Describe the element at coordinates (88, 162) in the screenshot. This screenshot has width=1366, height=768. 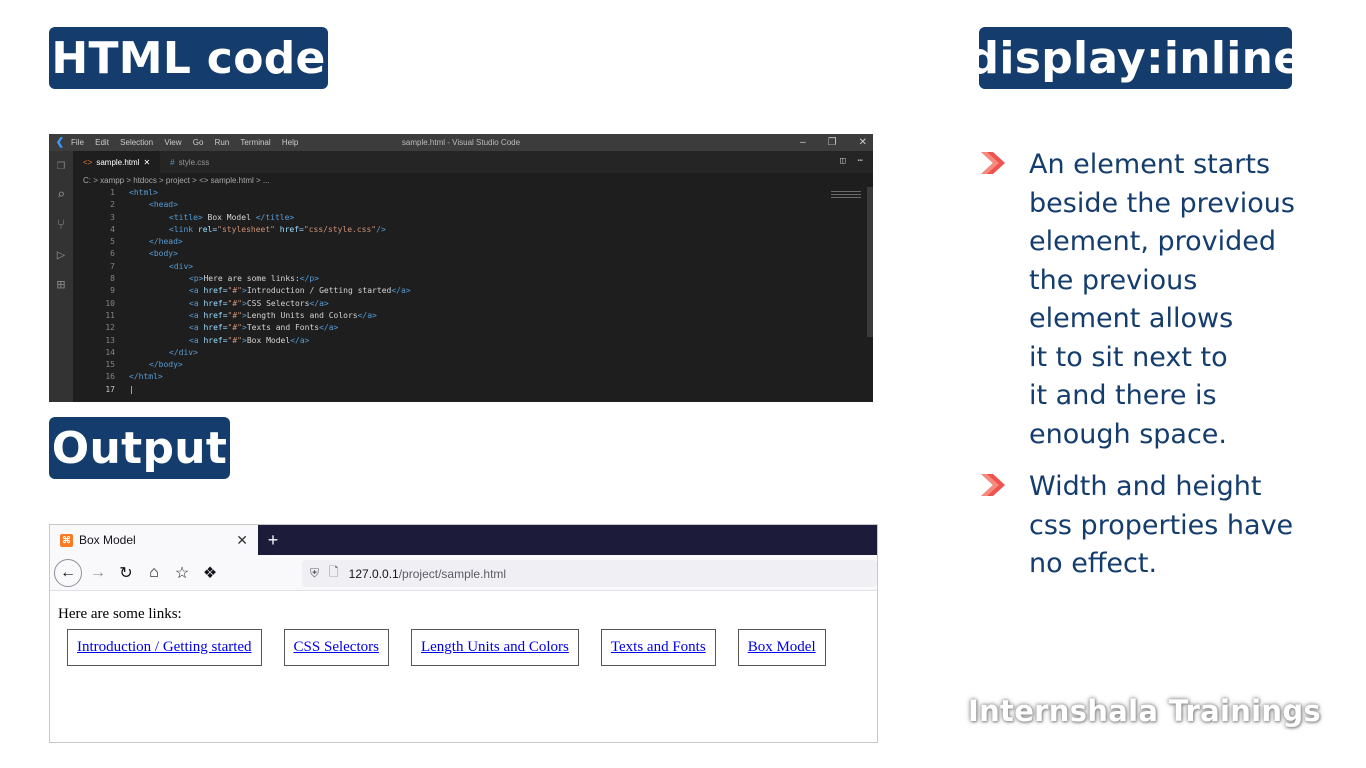
I see `html-file-icon: <>` at that location.